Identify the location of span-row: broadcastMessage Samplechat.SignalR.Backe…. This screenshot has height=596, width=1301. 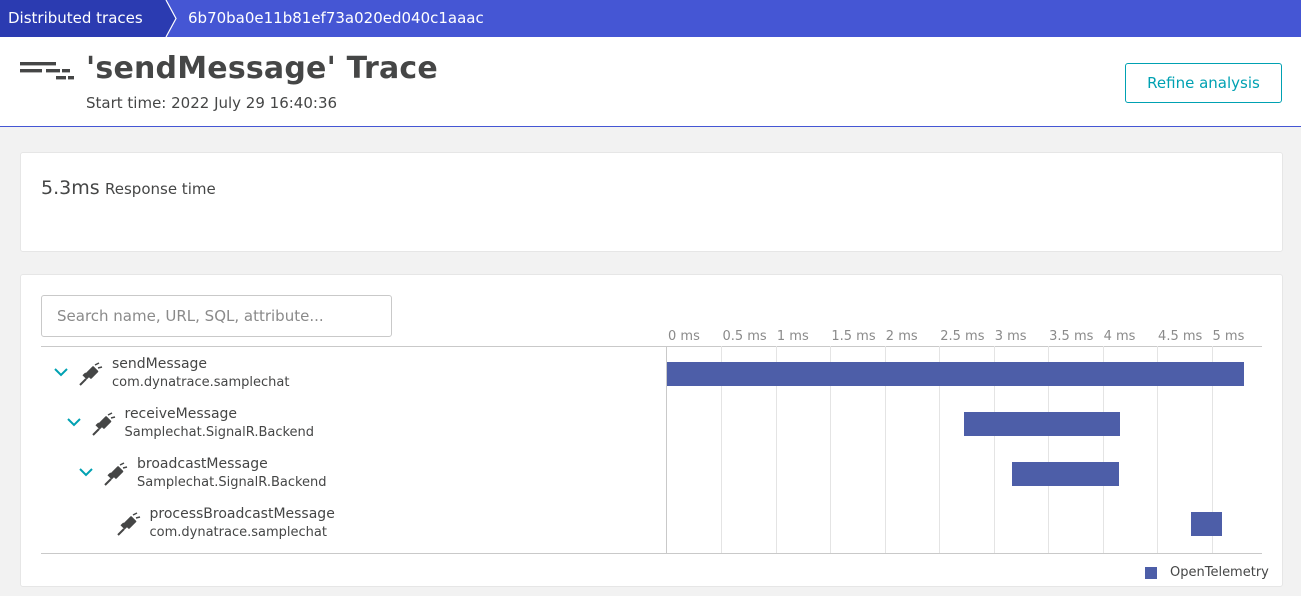
(341, 475).